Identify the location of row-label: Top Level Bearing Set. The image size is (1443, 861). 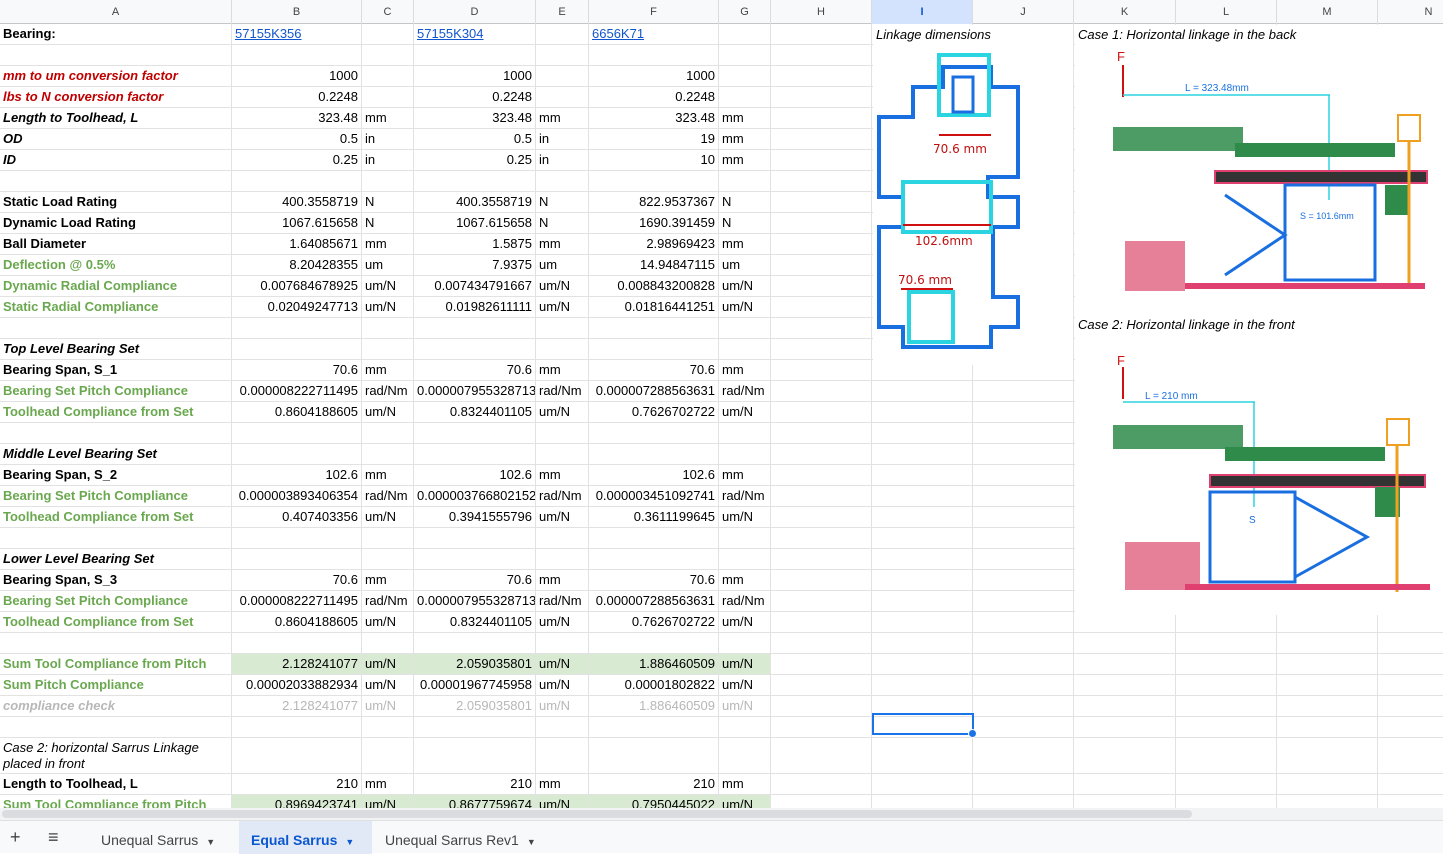
(116, 349).